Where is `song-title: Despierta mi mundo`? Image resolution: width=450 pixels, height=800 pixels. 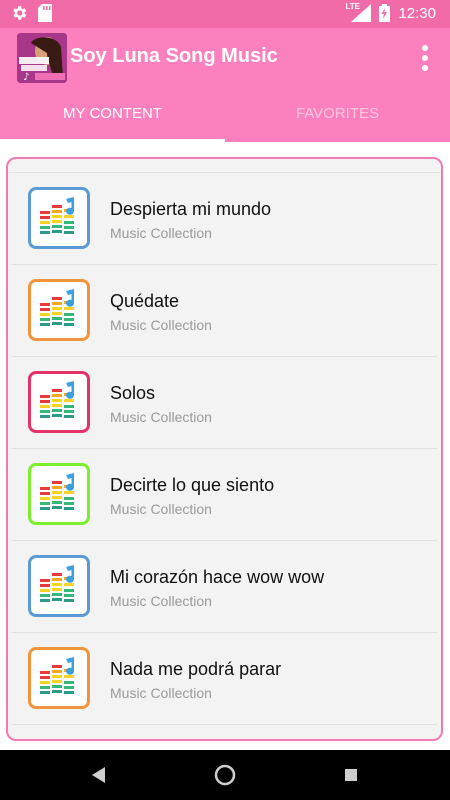 song-title: Despierta mi mundo is located at coordinates (191, 209).